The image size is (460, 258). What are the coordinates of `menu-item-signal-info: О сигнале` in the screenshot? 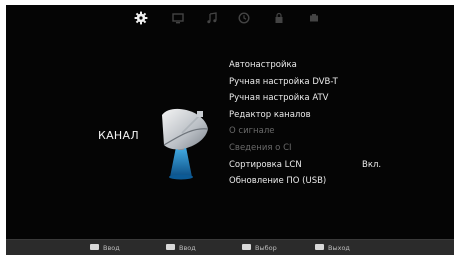 It's located at (329, 131).